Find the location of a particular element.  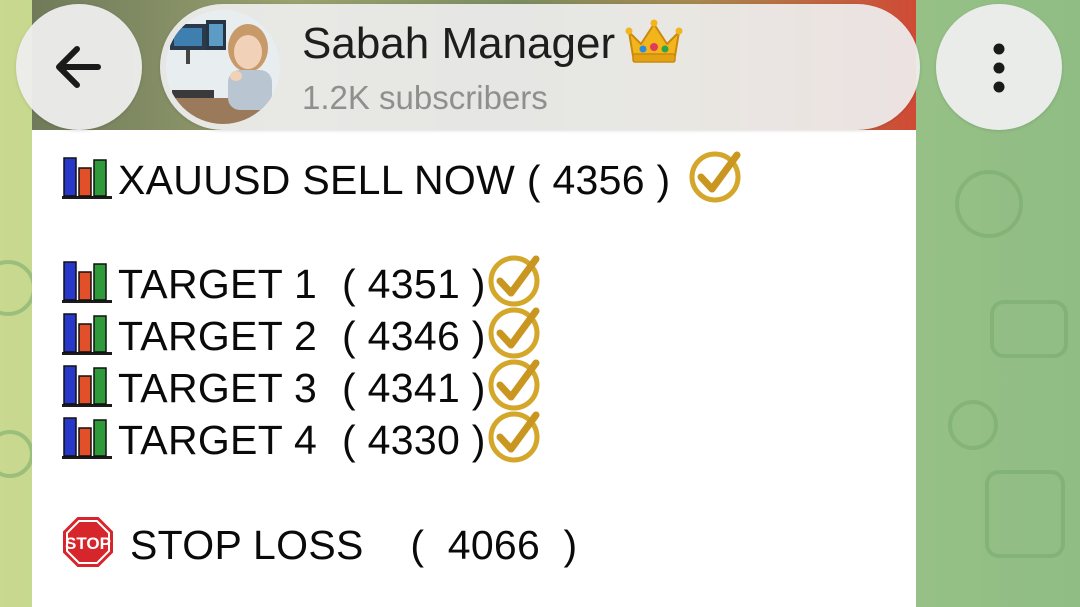

svg-text: STOP is located at coordinates (88, 543).